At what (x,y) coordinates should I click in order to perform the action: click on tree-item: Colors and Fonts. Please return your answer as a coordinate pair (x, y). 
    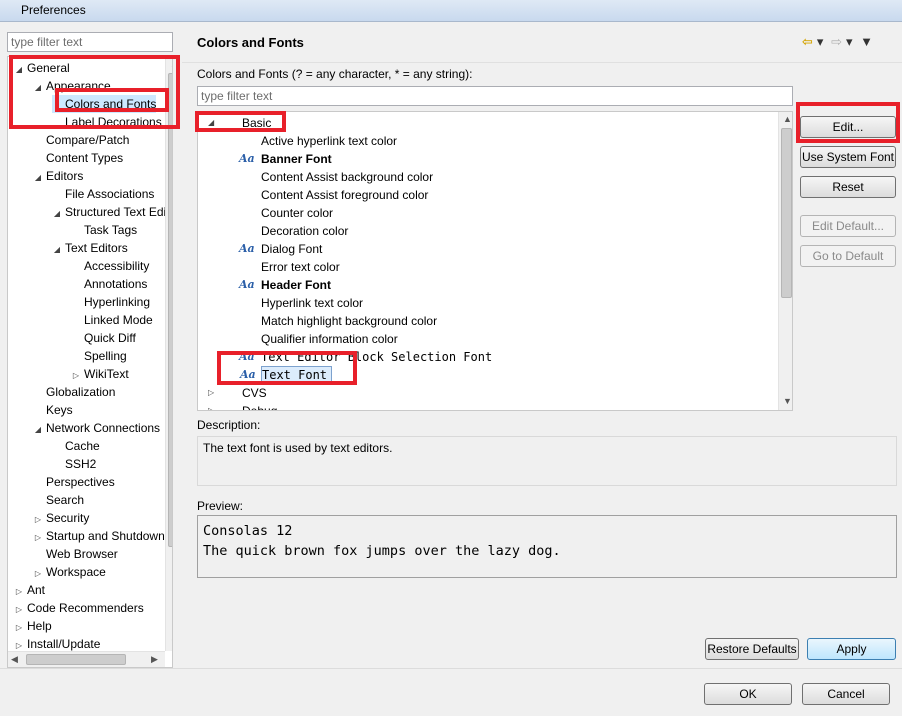
    Looking at the image, I should click on (104, 104).